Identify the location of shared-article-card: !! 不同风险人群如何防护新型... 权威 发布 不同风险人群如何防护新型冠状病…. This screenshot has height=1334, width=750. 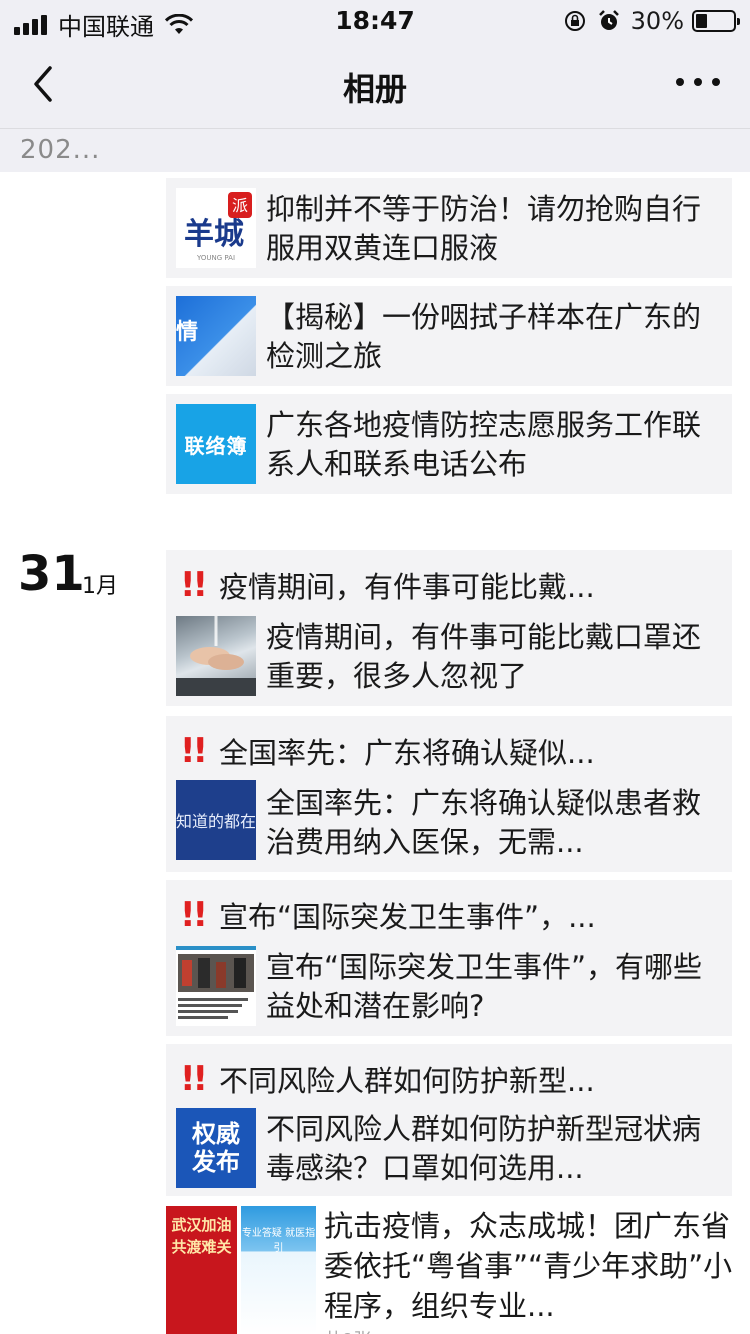
(449, 1120).